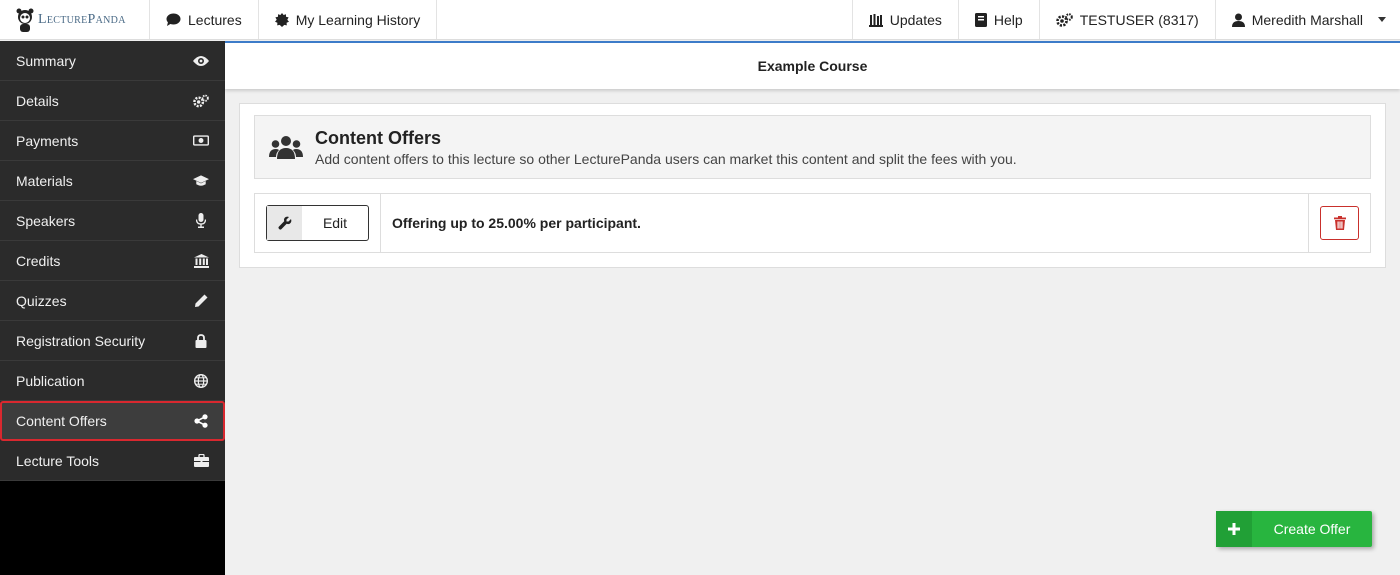 This screenshot has height=575, width=1400. I want to click on globe-icon, so click(201, 381).